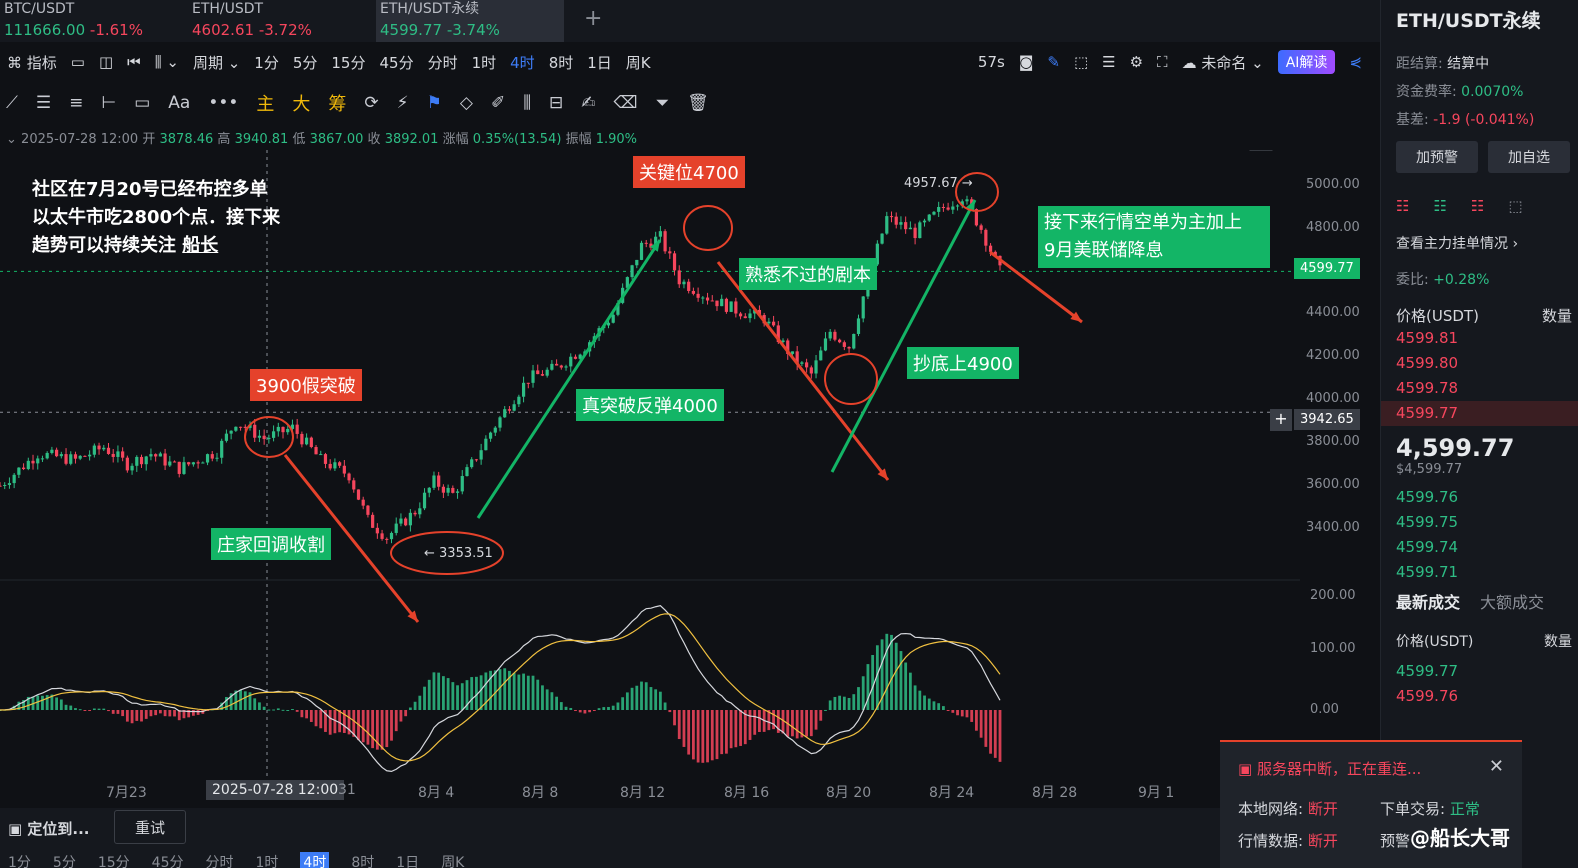 This screenshot has height=868, width=1578. Describe the element at coordinates (1162, 62) in the screenshot. I see `fullscreen-icon: ⛶` at that location.